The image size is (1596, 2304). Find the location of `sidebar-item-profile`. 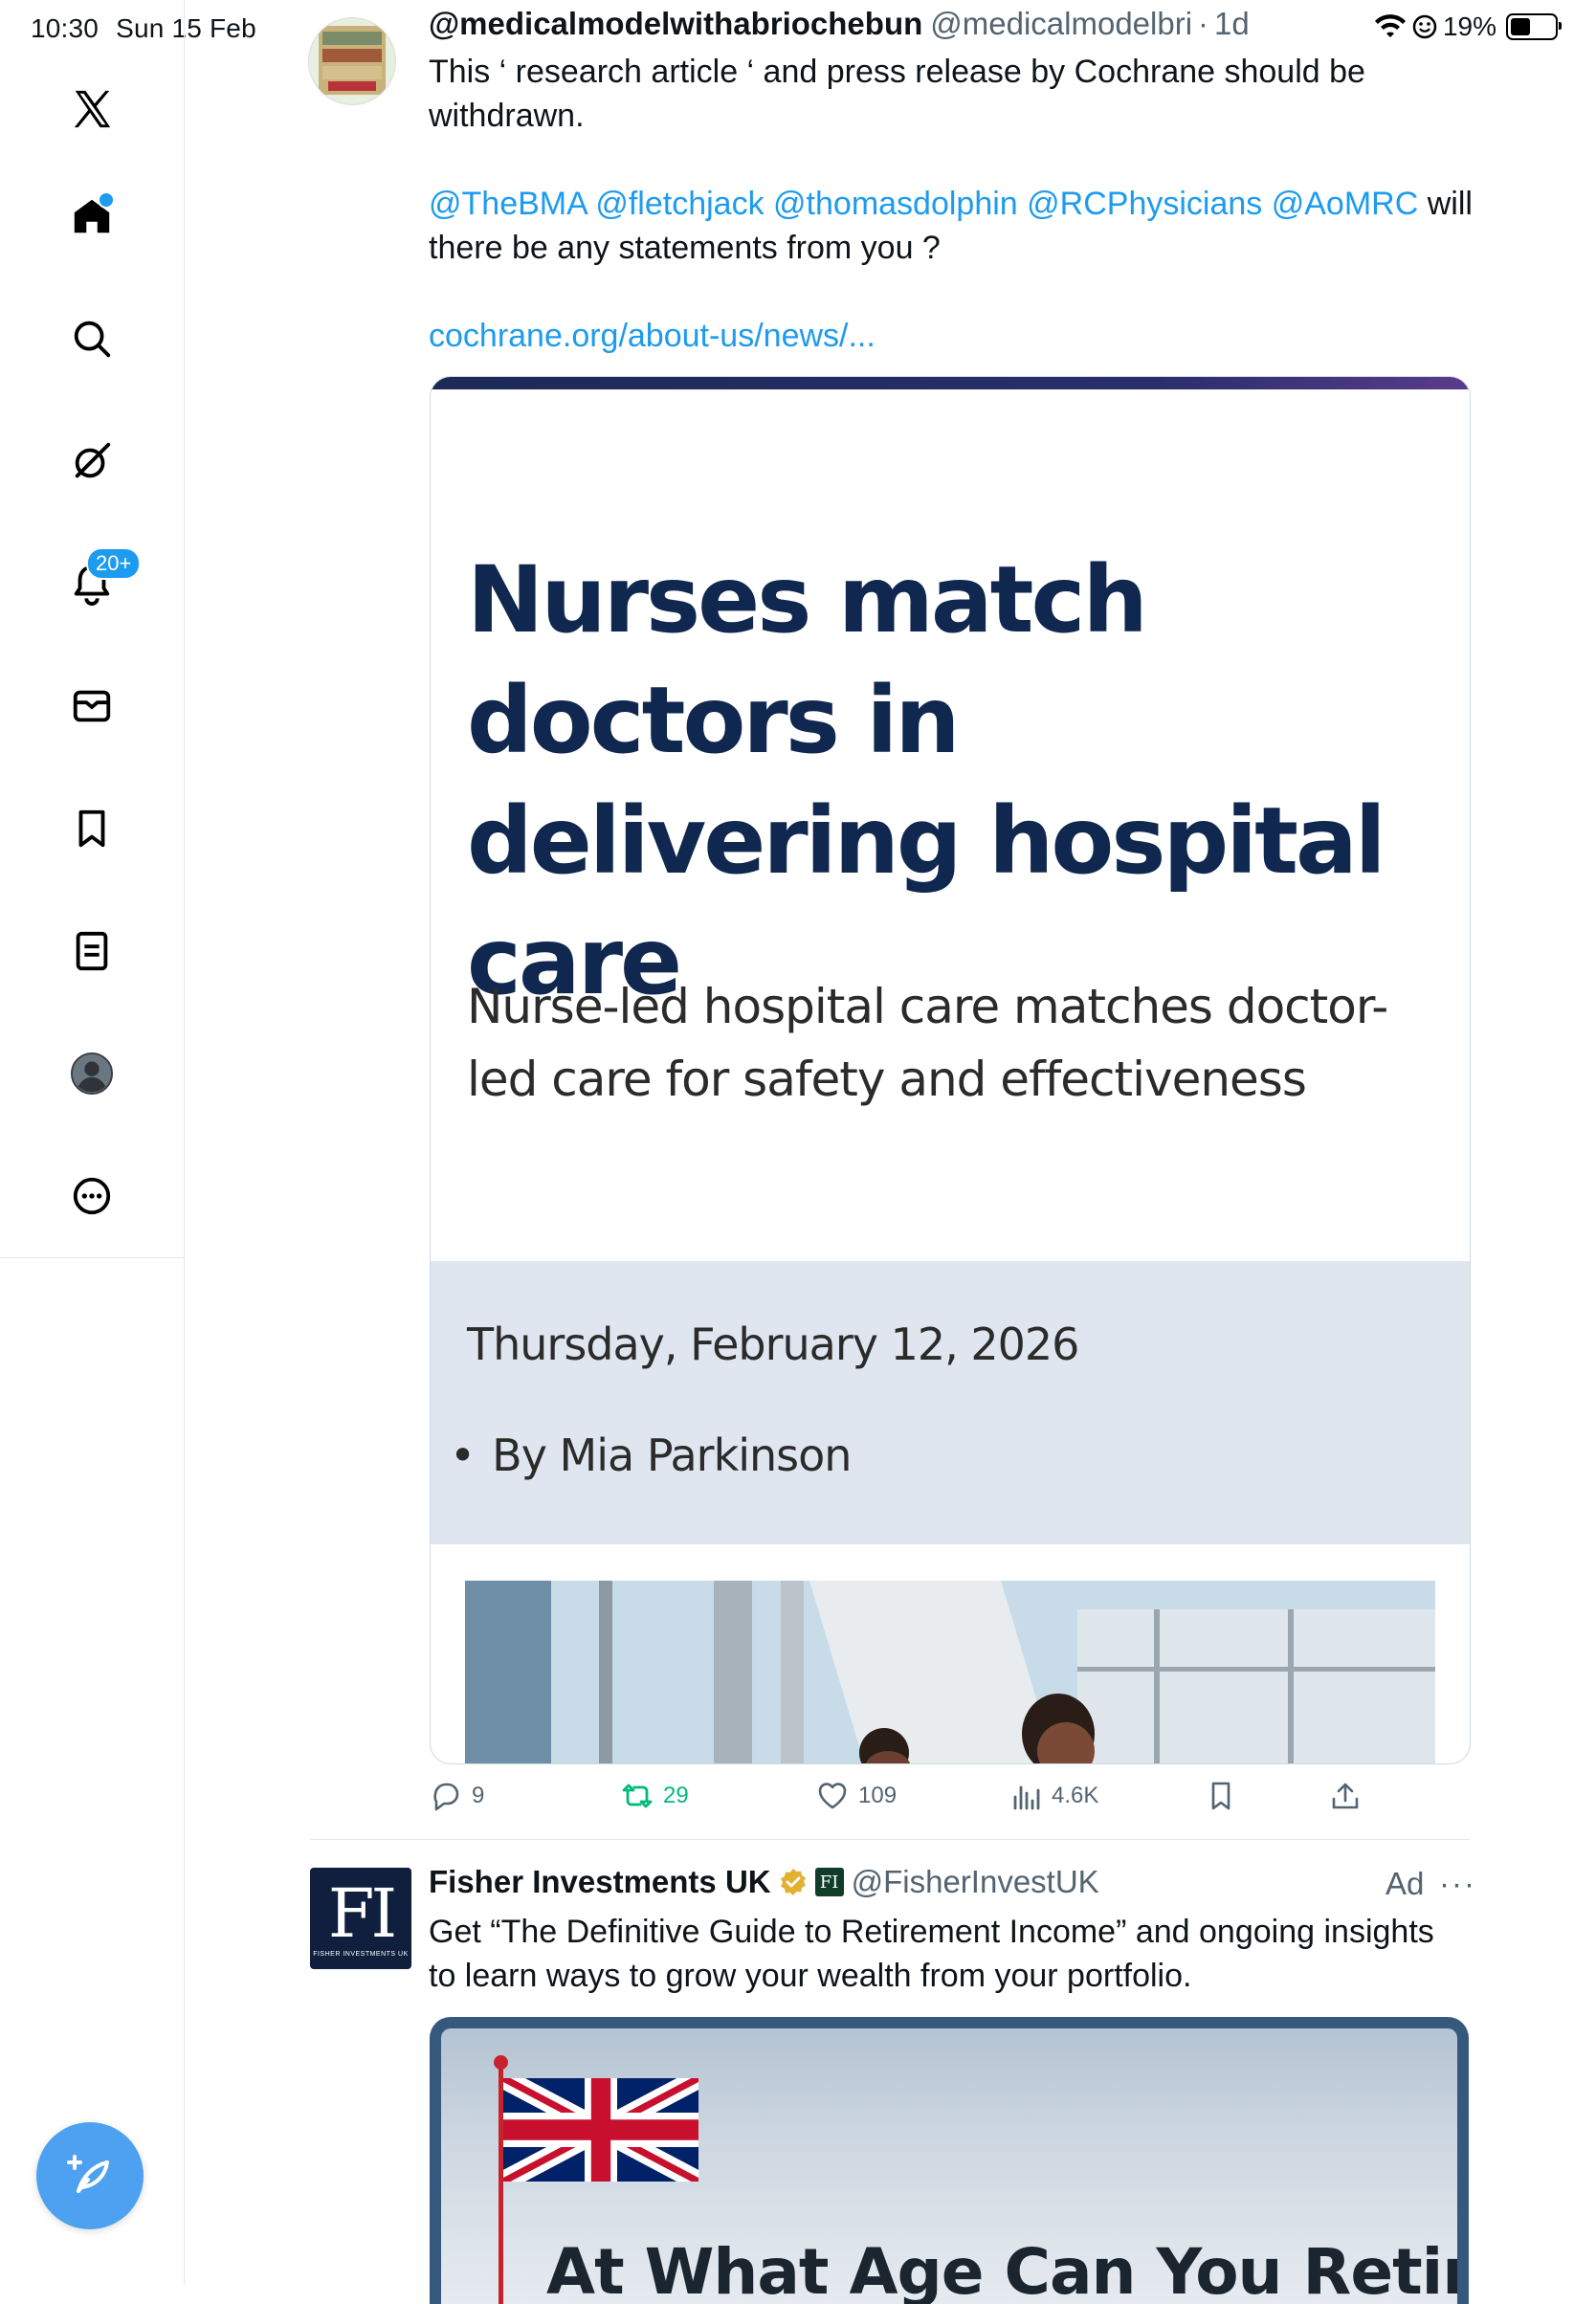

sidebar-item-profile is located at coordinates (92, 1073).